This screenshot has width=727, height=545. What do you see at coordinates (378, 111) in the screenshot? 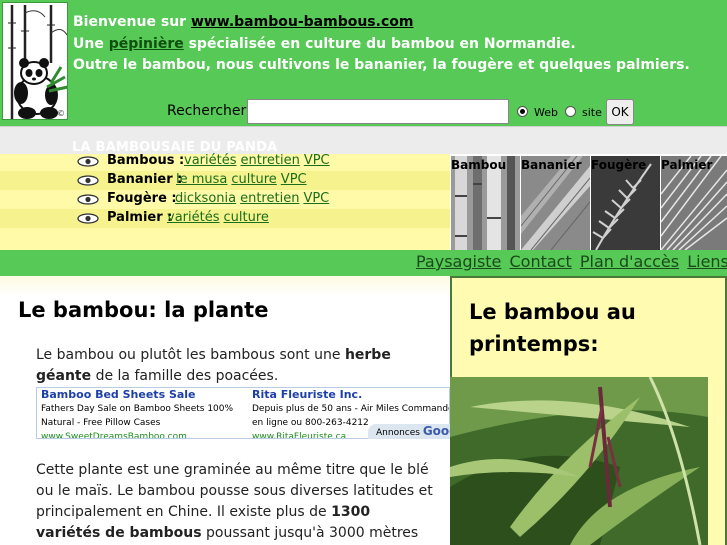
I see `search-input` at bounding box center [378, 111].